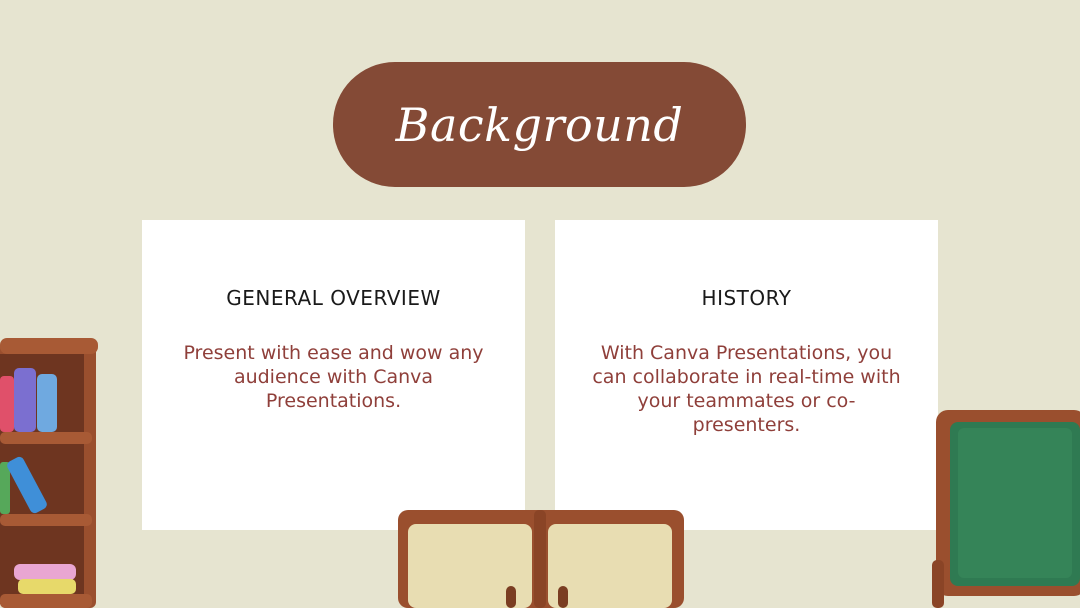 Image resolution: width=1080 pixels, height=608 pixels. What do you see at coordinates (541, 559) in the screenshot?
I see `sofa-illustration-icon` at bounding box center [541, 559].